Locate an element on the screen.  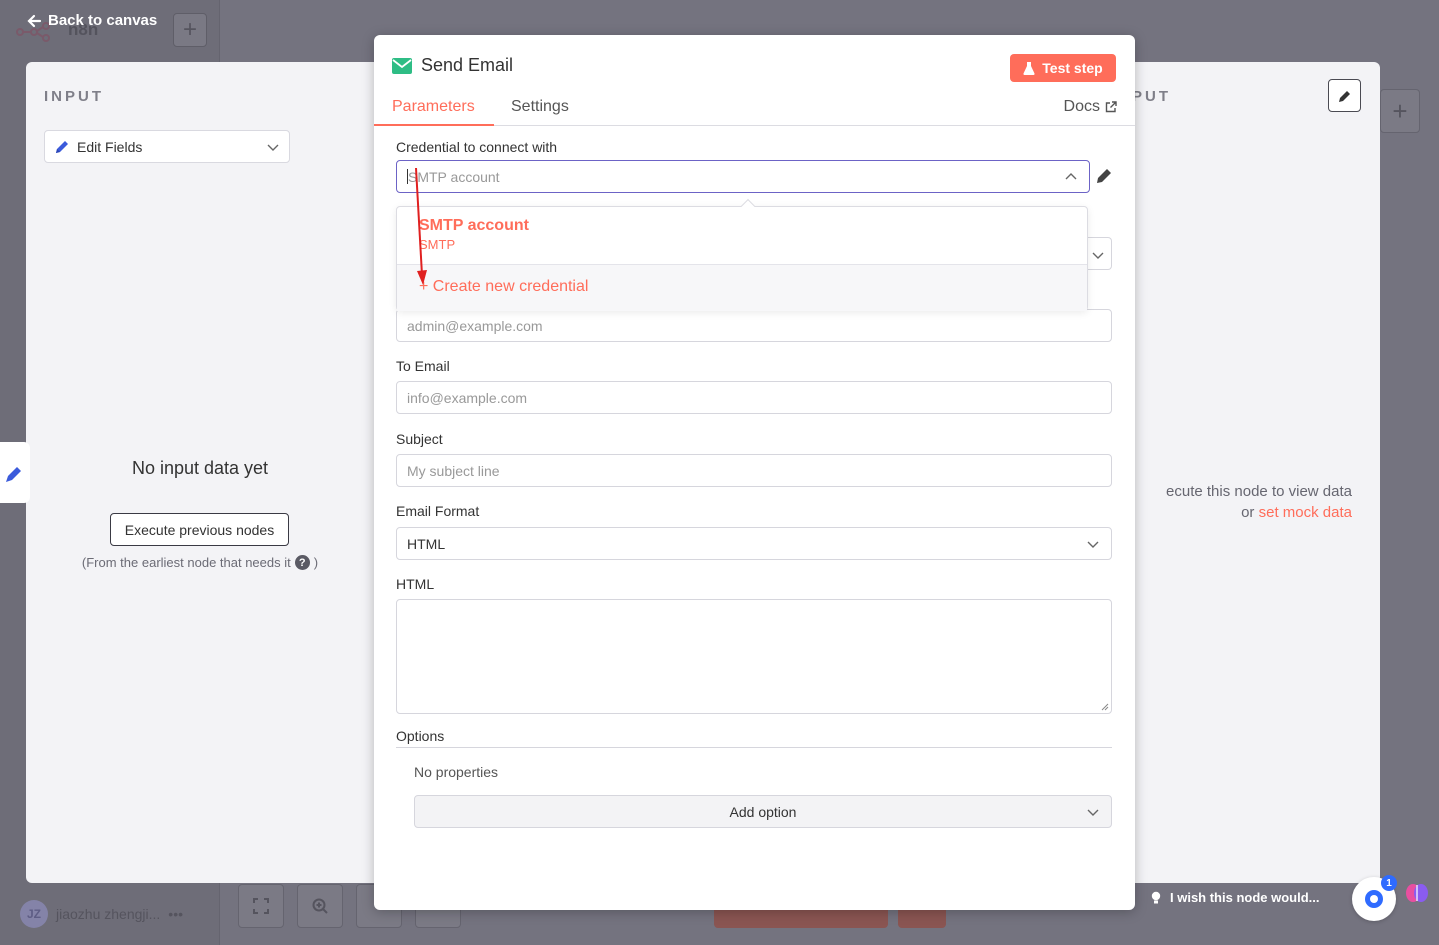
add-option-label: Add option is located at coordinates (763, 811).